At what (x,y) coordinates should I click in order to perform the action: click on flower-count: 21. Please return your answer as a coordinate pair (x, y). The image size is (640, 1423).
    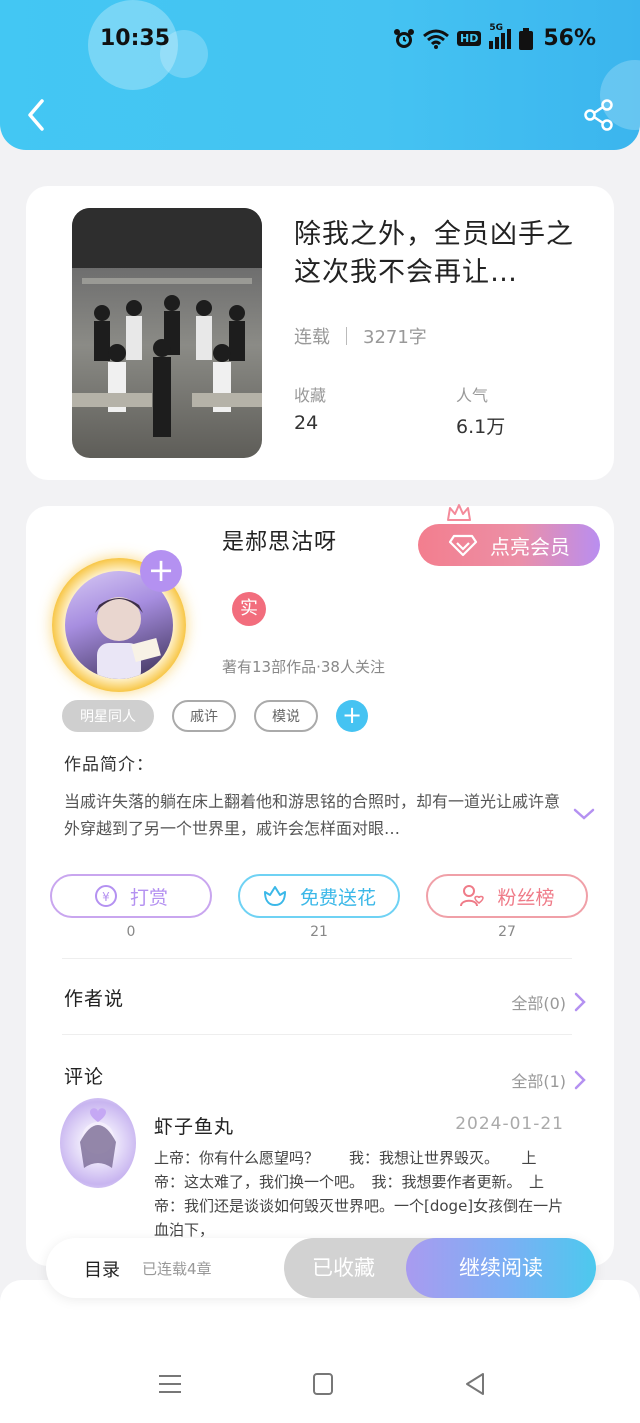
    Looking at the image, I should click on (319, 932).